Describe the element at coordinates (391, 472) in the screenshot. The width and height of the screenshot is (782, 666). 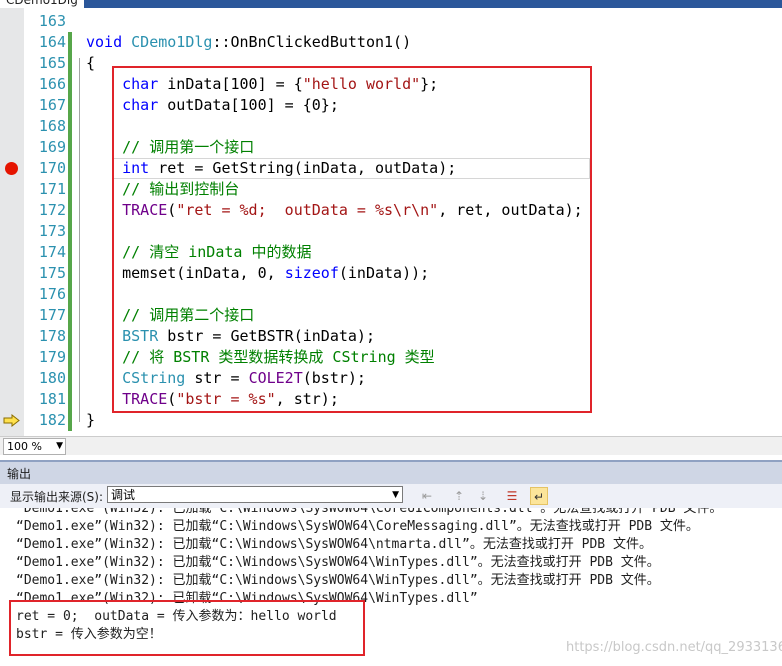
I see `output-panel-header: 输出` at that location.